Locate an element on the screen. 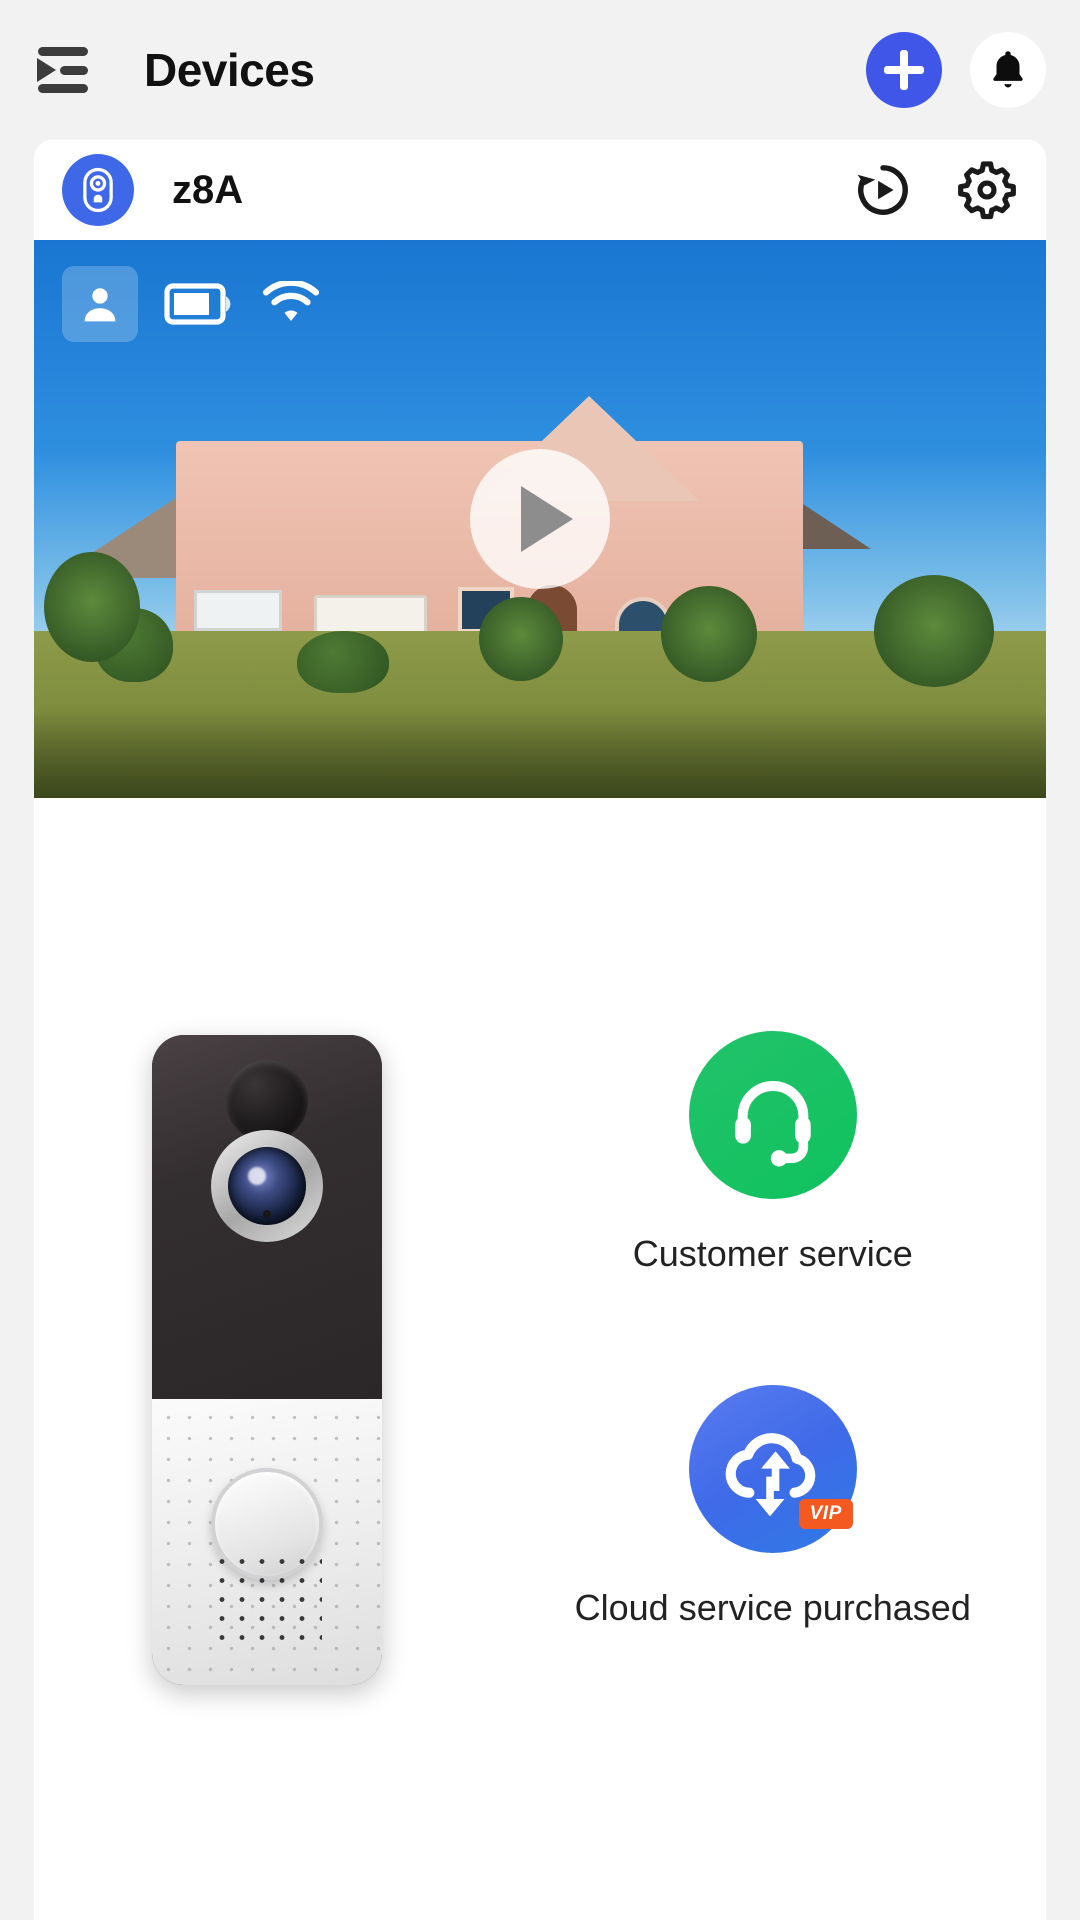 The width and height of the screenshot is (1080, 1920). menu-bar-middle is located at coordinates (74, 70).